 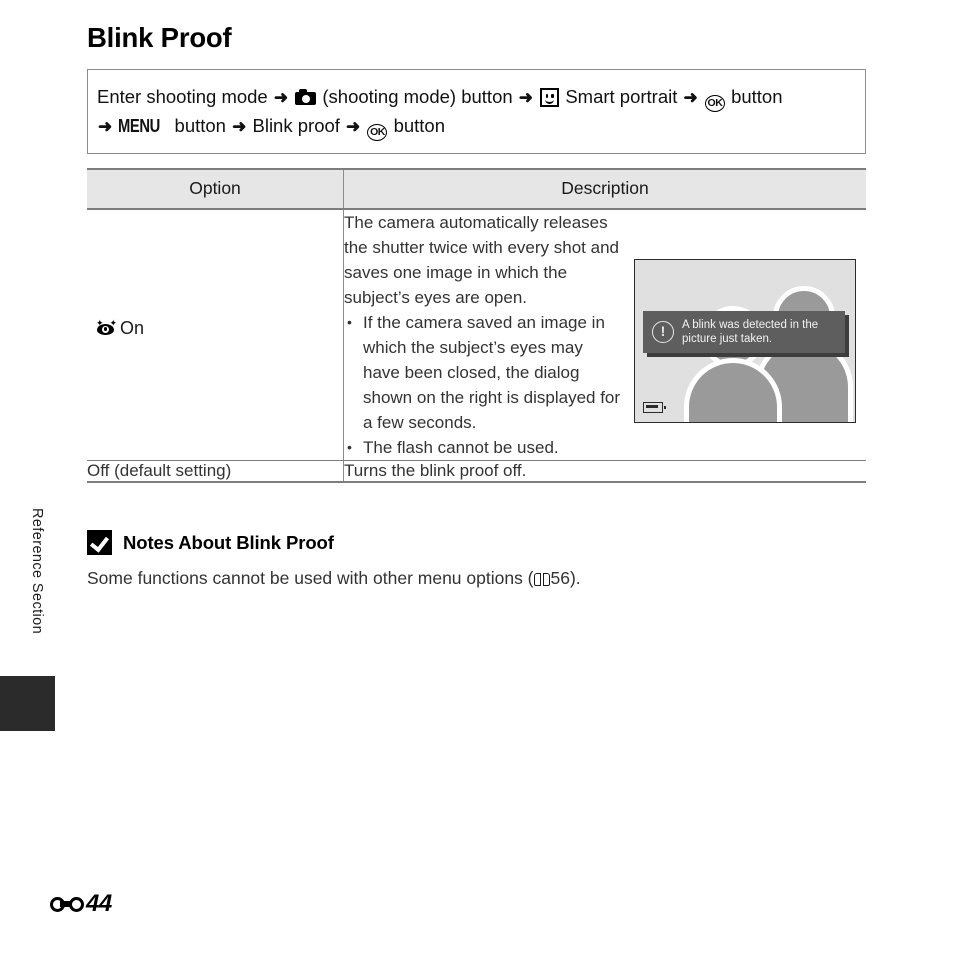 I want to click on navigation-path-line-2: ➜ MENU button ➜ Blink proof ➜ OK button, so click(x=476, y=126).